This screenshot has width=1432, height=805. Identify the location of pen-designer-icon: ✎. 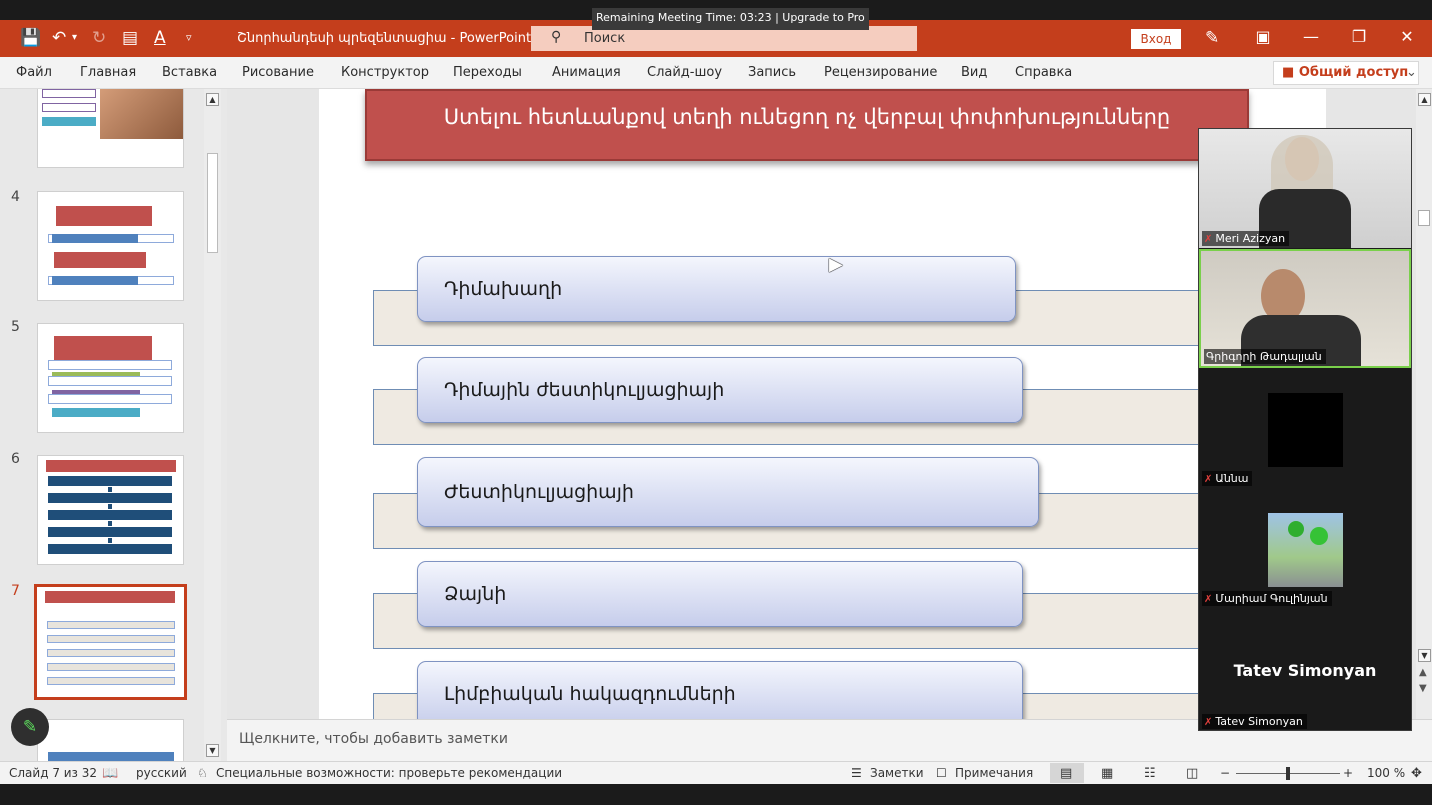
(1212, 38).